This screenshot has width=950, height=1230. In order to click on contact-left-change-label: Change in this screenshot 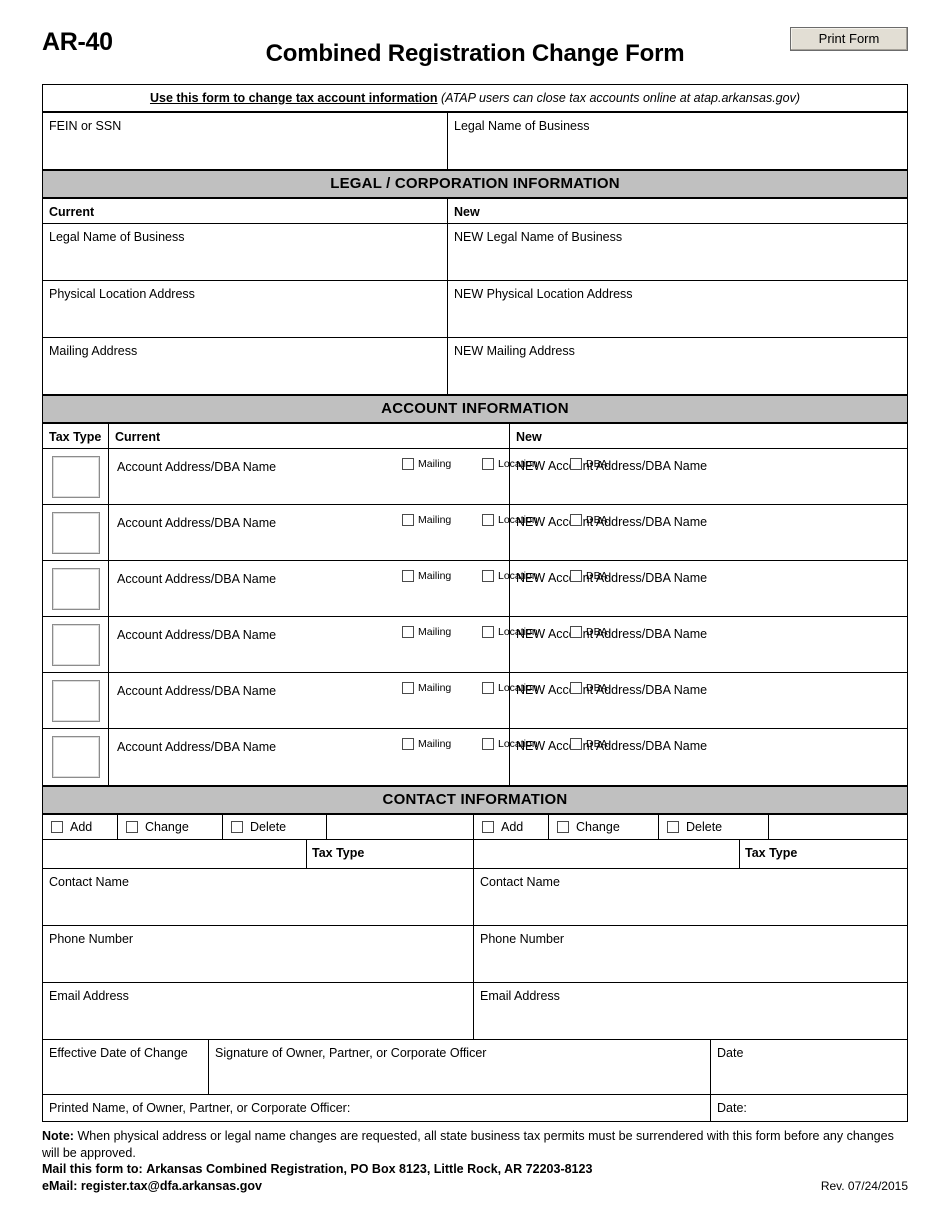, I will do `click(167, 827)`.